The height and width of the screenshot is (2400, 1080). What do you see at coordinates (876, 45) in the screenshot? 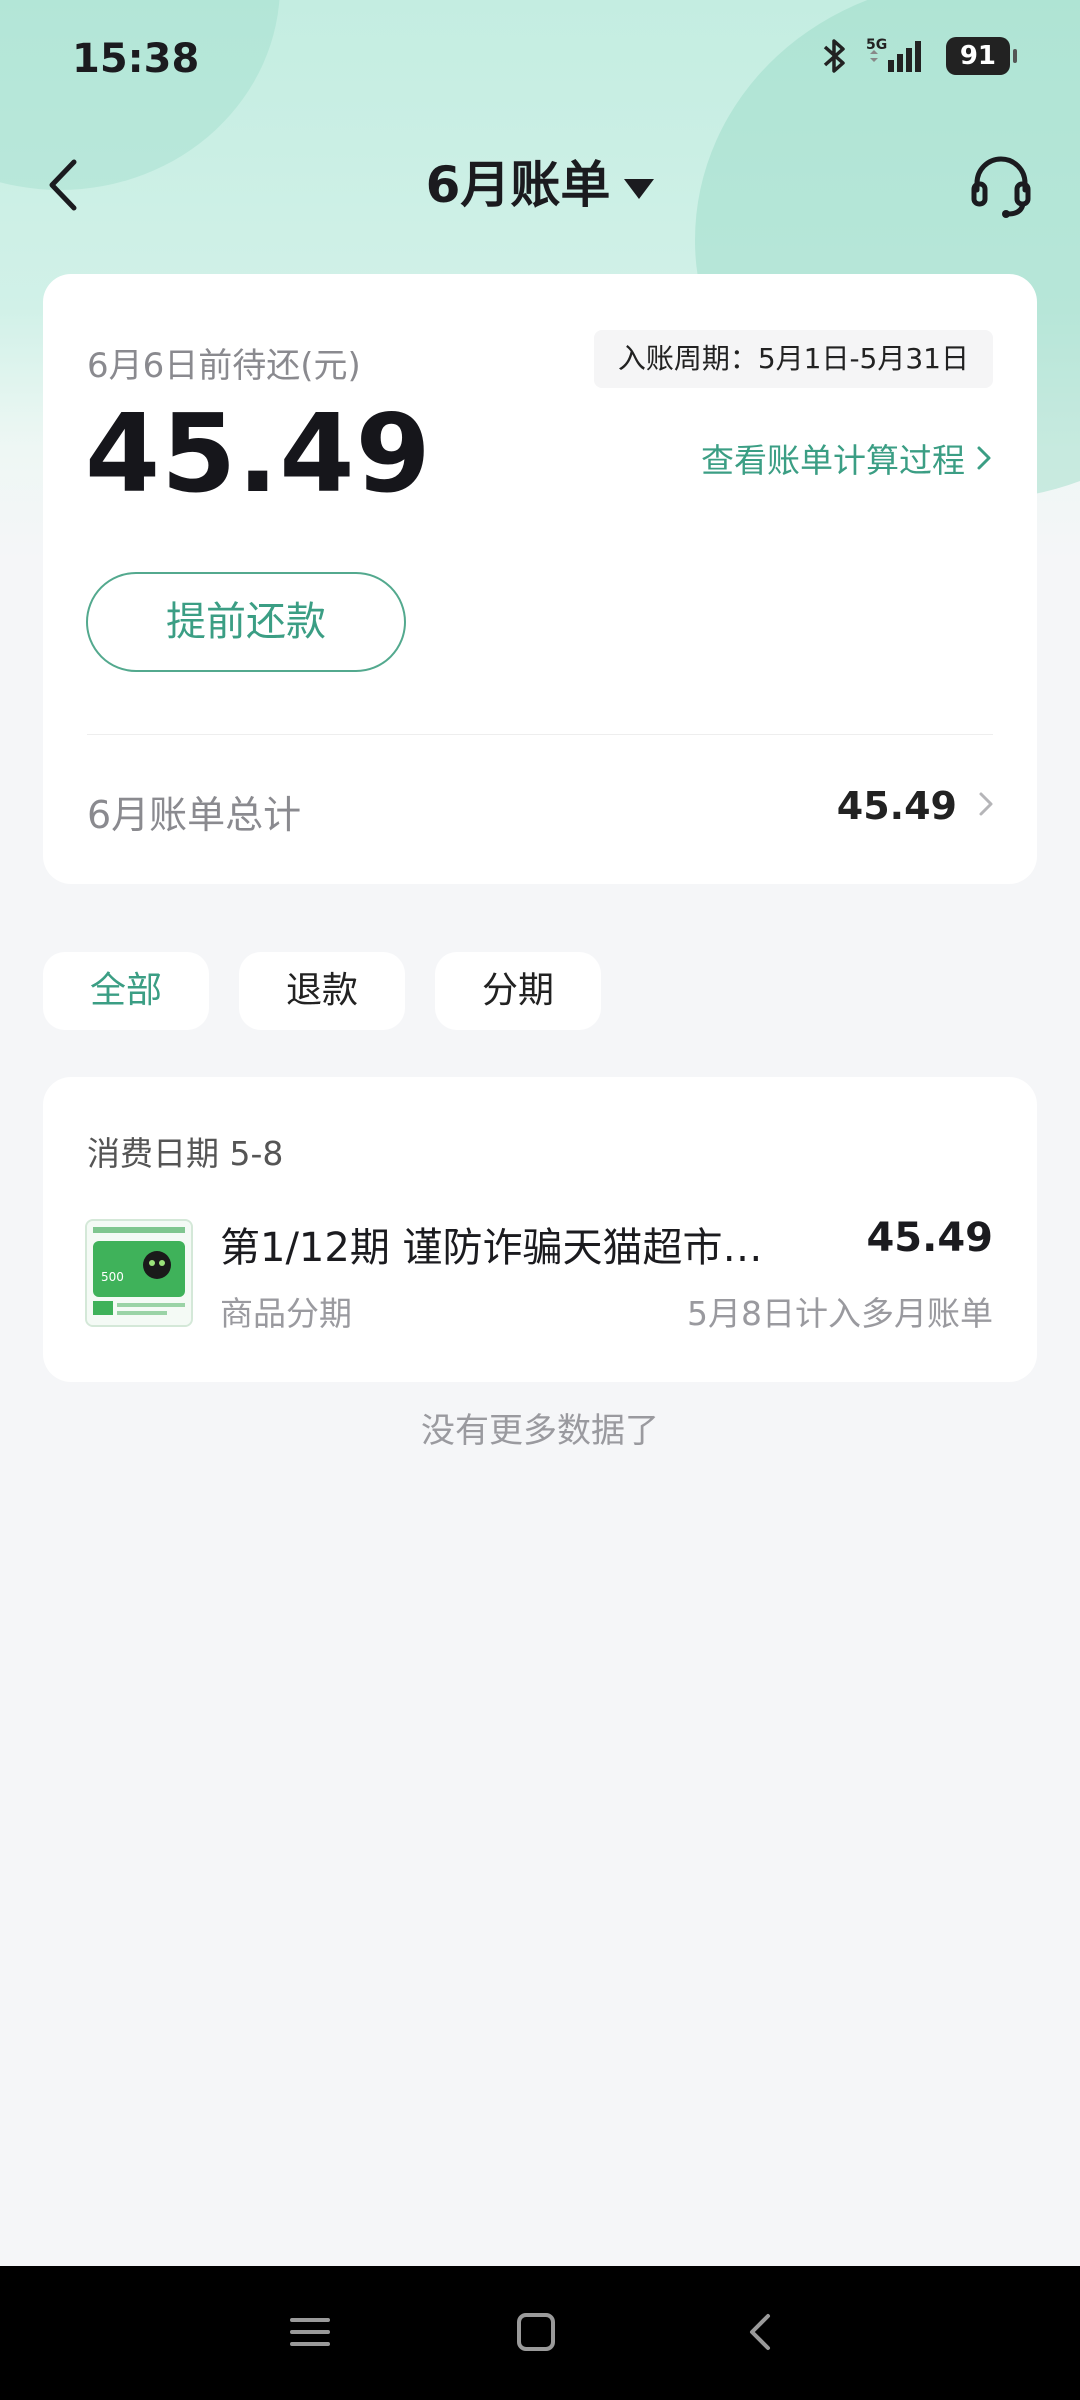
I see `network-label: 5G` at bounding box center [876, 45].